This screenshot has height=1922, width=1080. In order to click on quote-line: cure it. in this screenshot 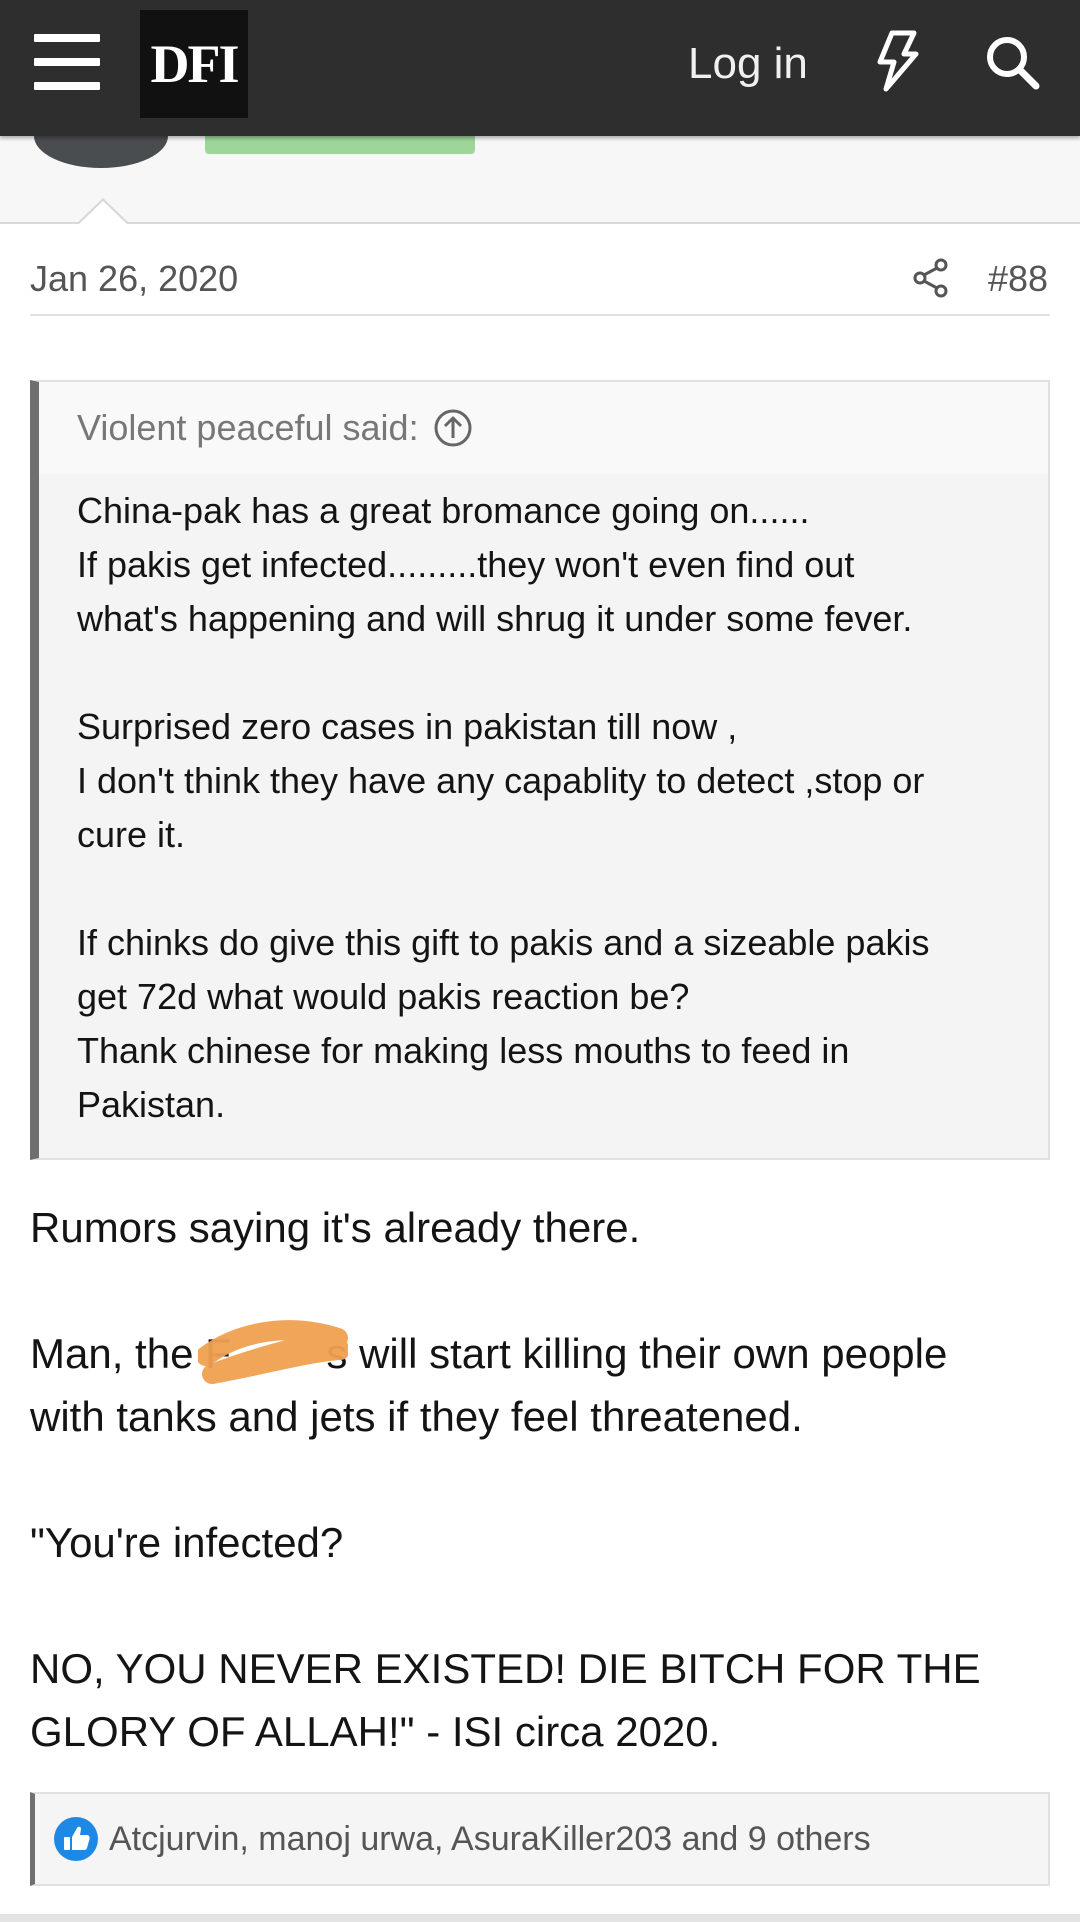, I will do `click(131, 834)`.